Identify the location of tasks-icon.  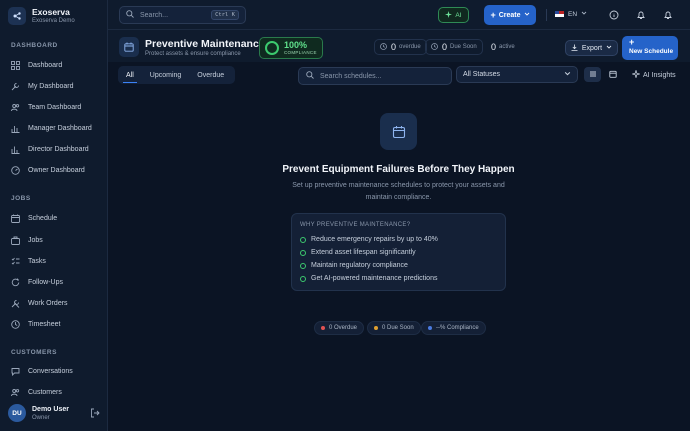
(15, 261).